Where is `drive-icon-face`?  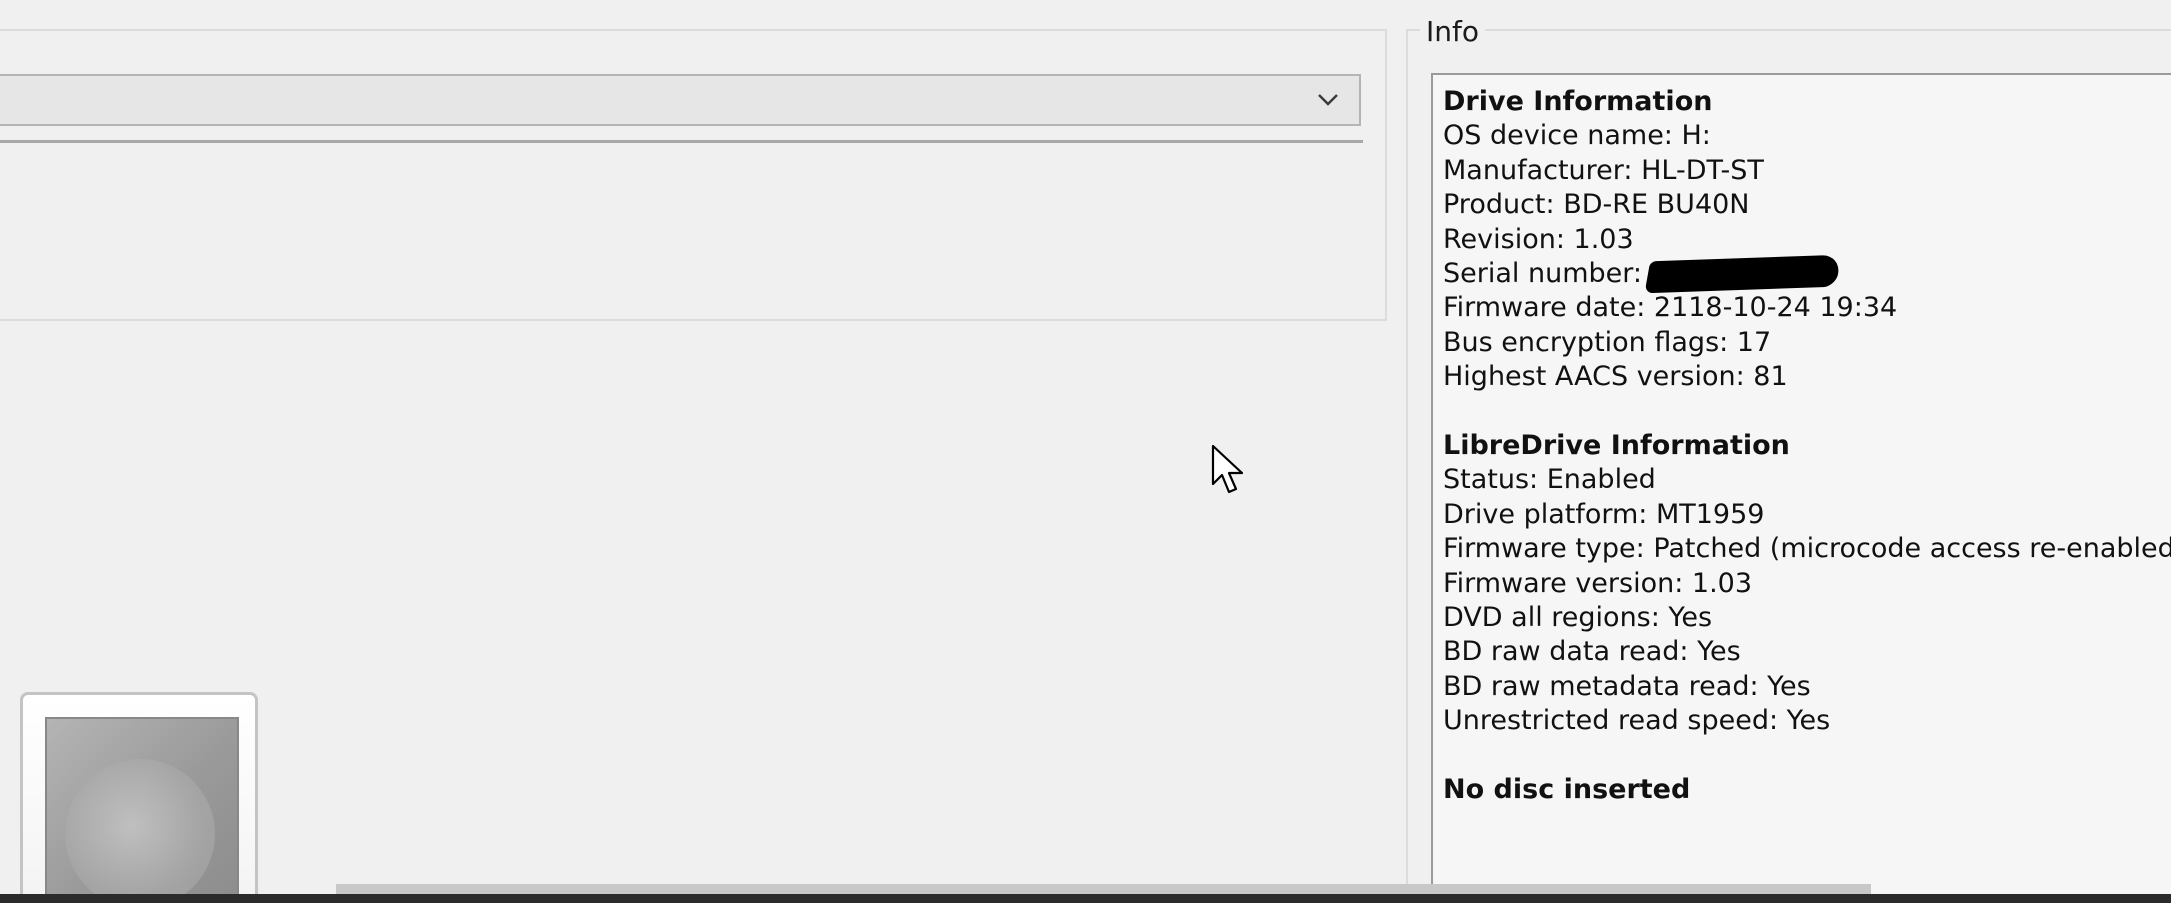 drive-icon-face is located at coordinates (142, 810).